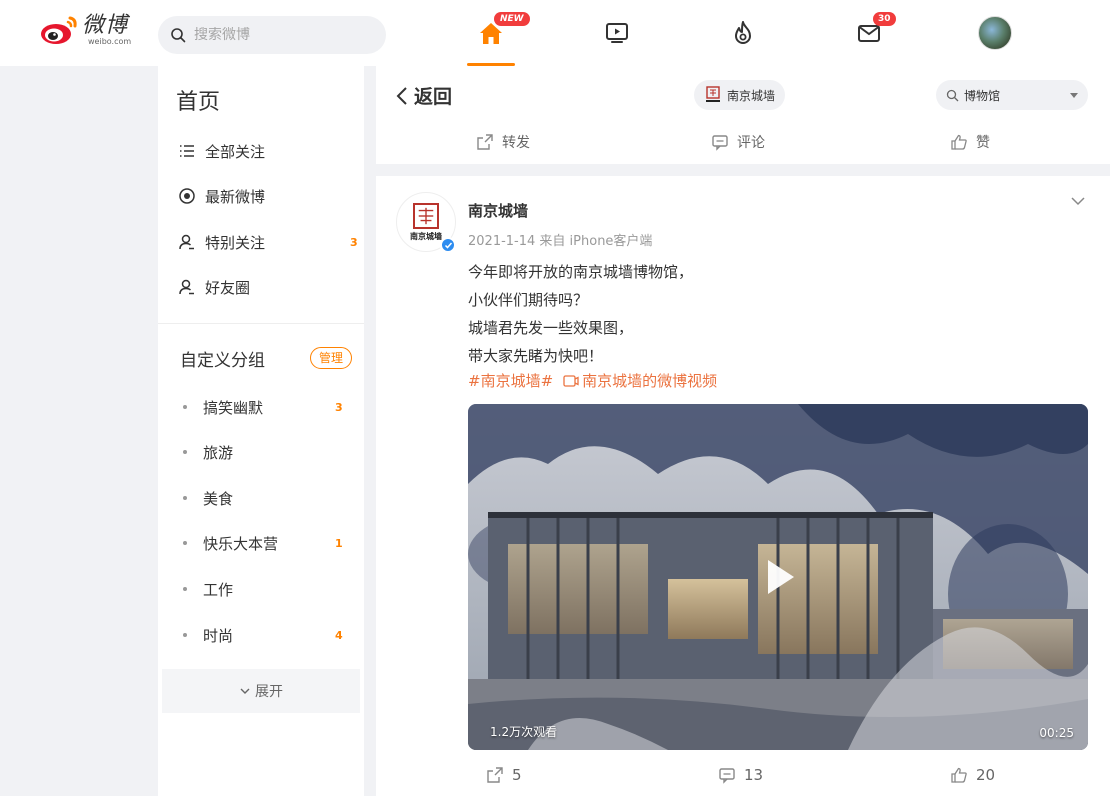 Image resolution: width=1110 pixels, height=796 pixels. I want to click on sidebar-item-latest: 最新微博, so click(268, 196).